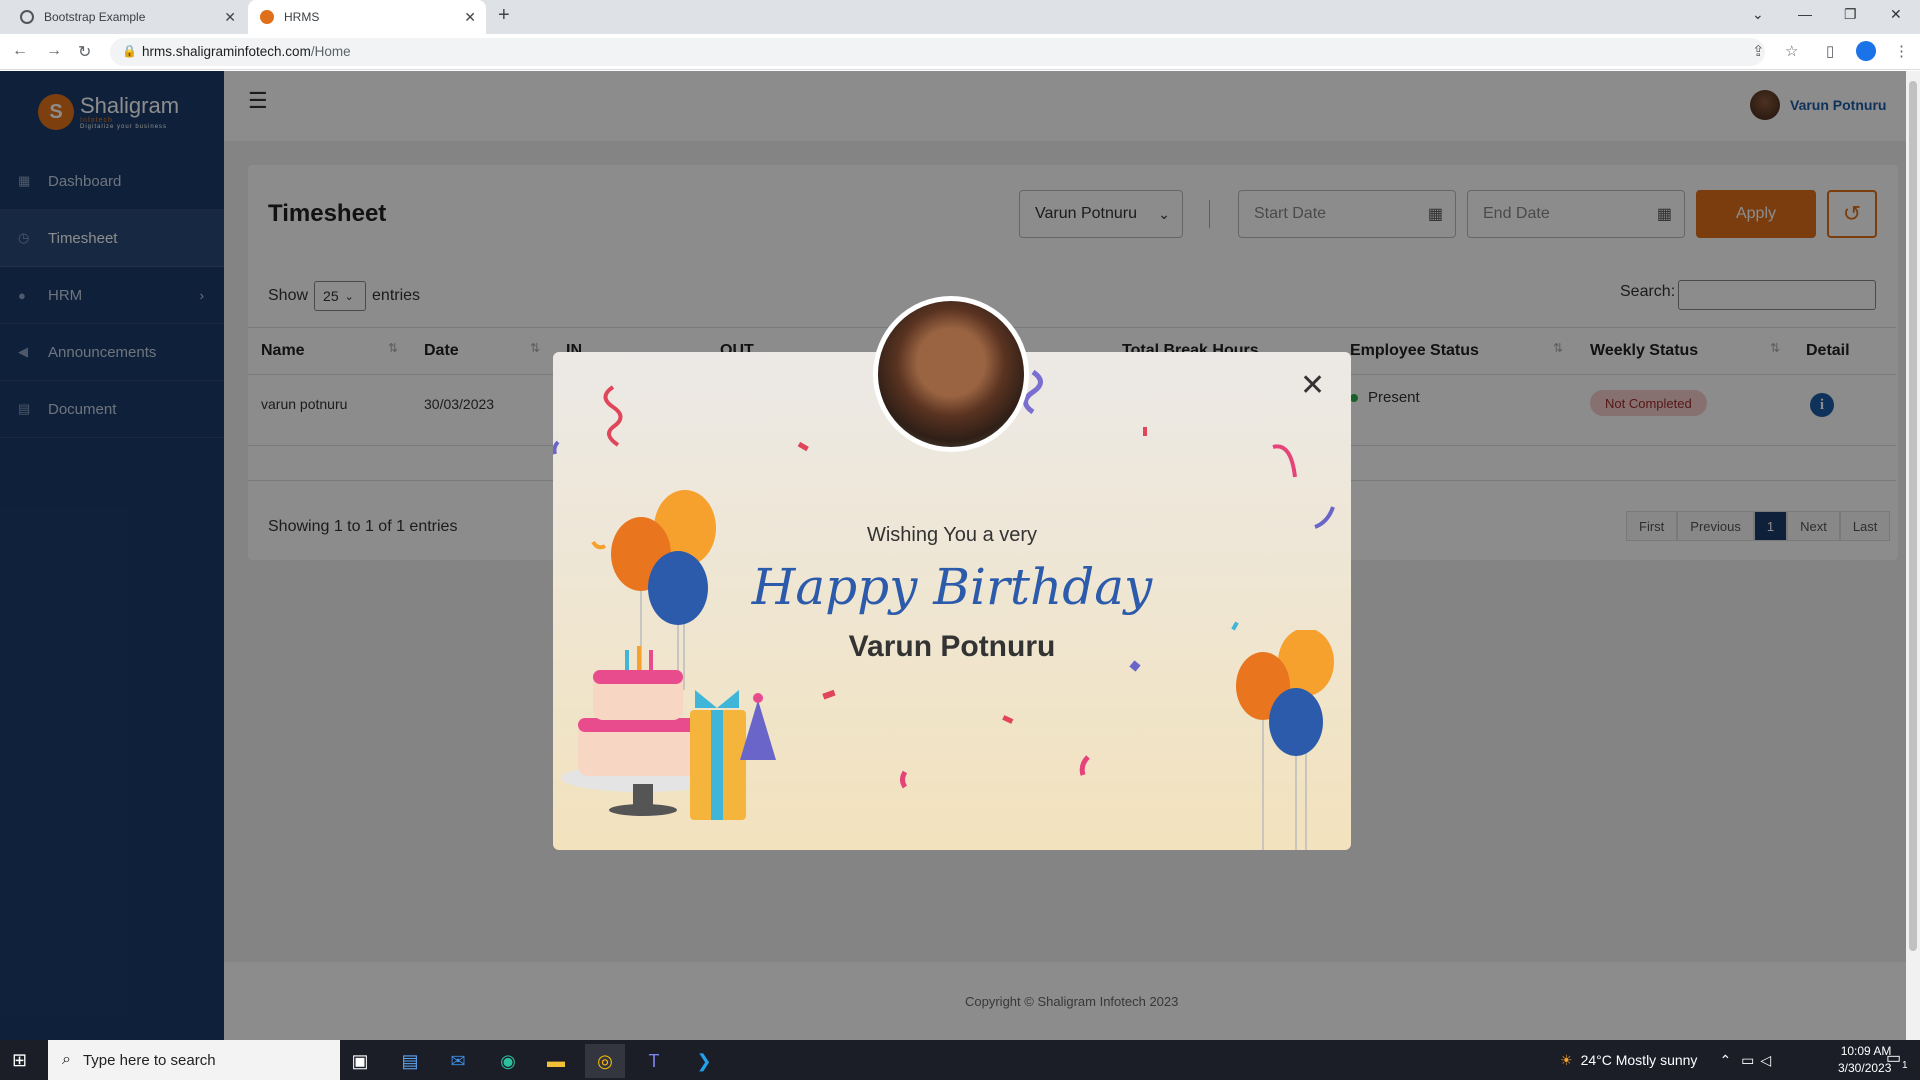  Describe the element at coordinates (1893, 1058) in the screenshot. I see `notification-icon: ▭` at that location.